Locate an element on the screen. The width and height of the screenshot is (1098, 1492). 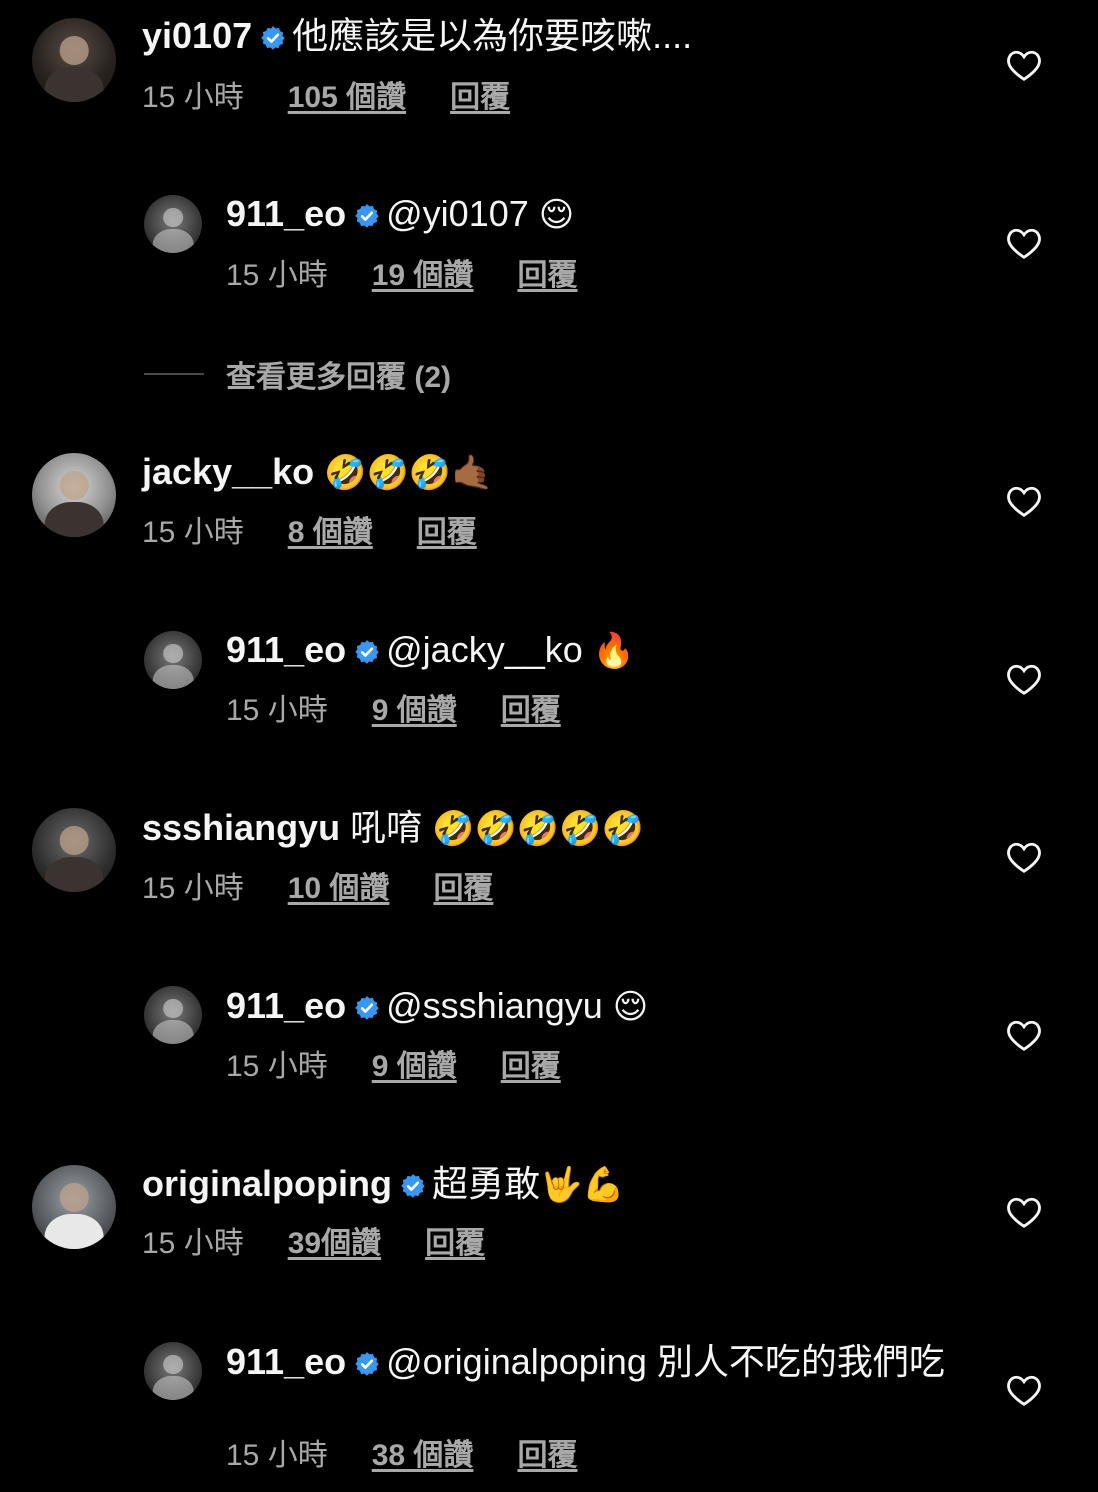
emoji: 🤟💪 is located at coordinates (582, 1185).